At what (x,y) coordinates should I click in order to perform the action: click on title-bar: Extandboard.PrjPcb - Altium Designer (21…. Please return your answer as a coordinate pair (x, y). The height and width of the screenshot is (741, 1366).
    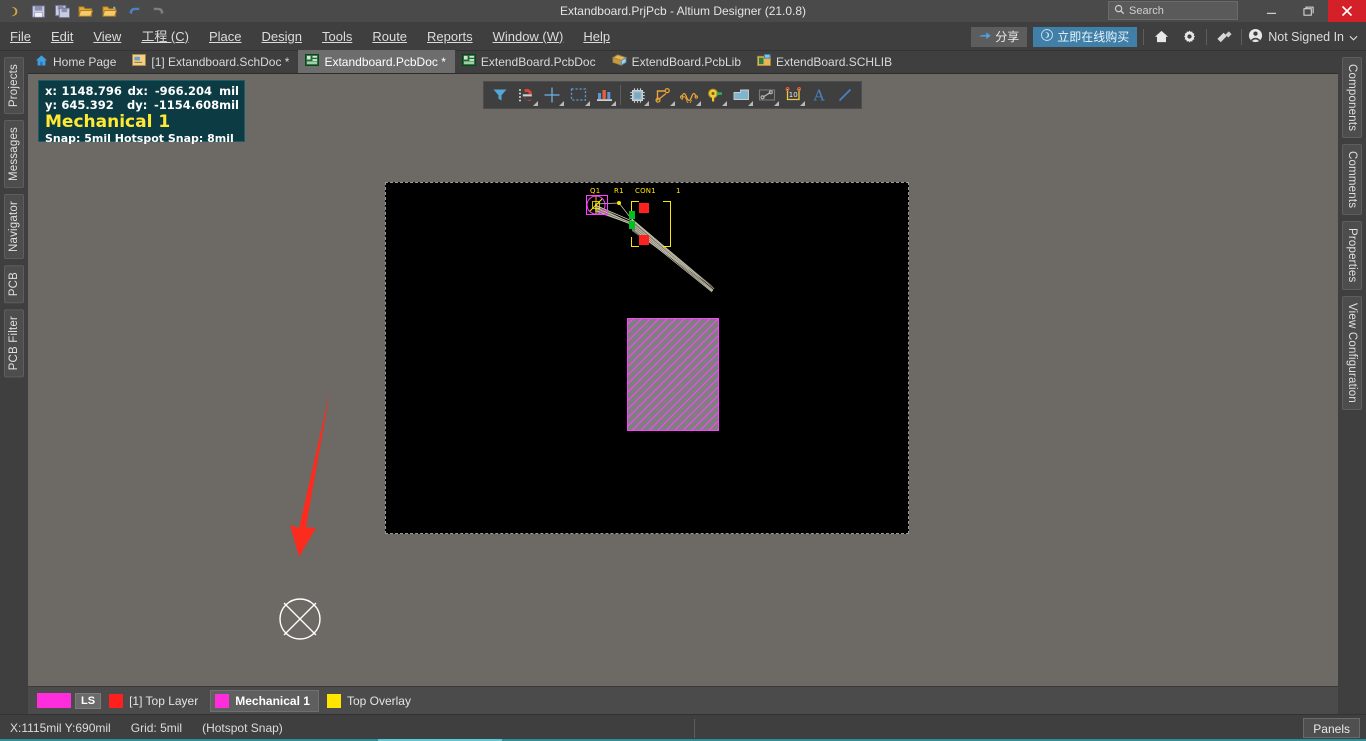
    Looking at the image, I should click on (683, 11).